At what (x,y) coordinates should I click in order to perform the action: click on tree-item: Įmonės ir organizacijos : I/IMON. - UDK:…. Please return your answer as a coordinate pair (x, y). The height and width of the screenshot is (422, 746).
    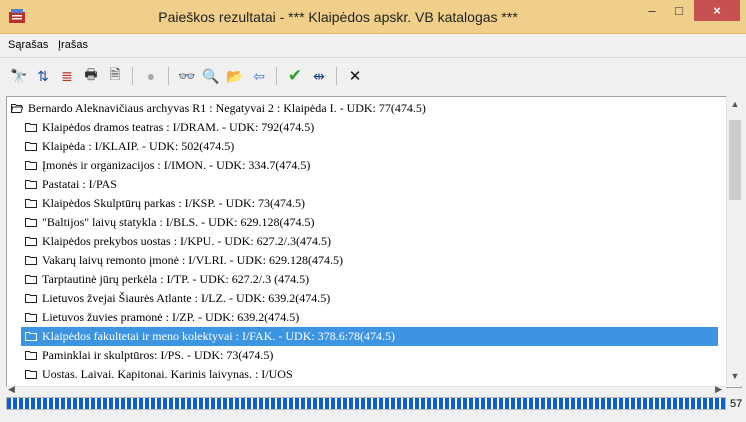
    Looking at the image, I should click on (167, 165).